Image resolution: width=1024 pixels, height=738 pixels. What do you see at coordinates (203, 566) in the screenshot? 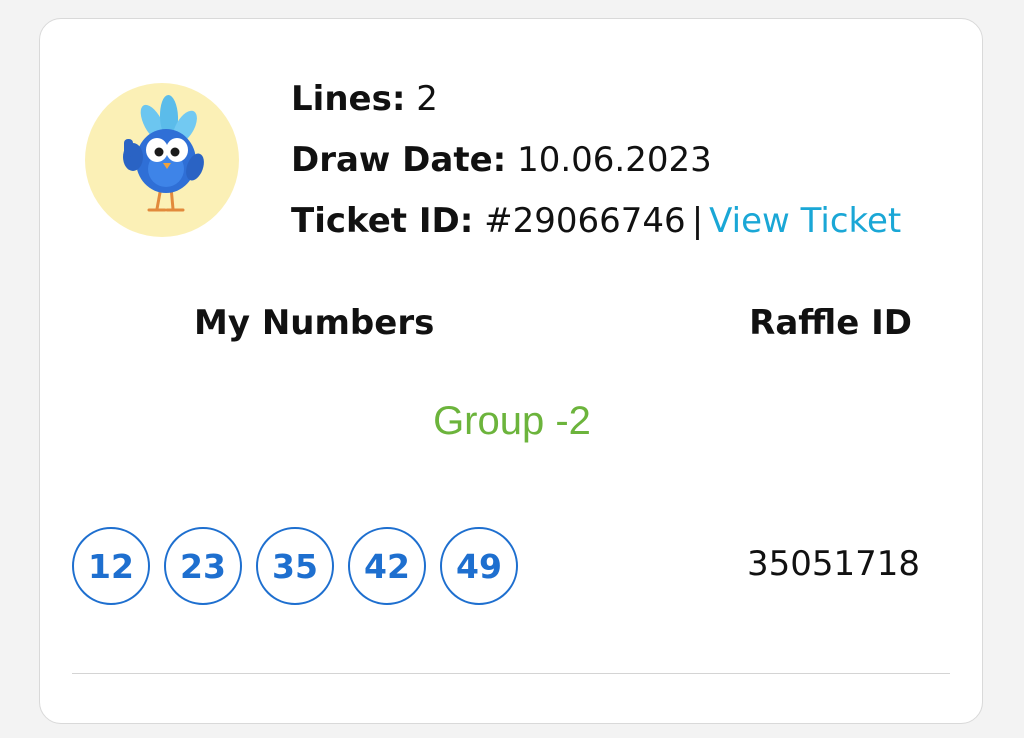
I see `number-ball: 23` at bounding box center [203, 566].